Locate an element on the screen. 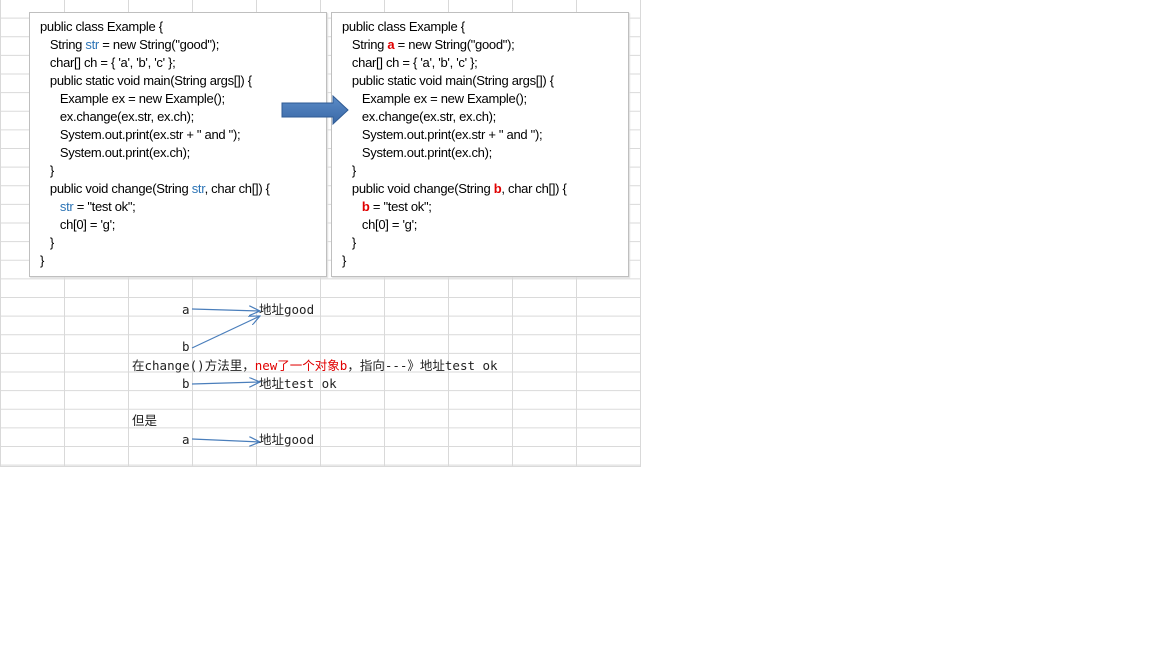 The height and width of the screenshot is (648, 1152). label-a: a is located at coordinates (186, 309).